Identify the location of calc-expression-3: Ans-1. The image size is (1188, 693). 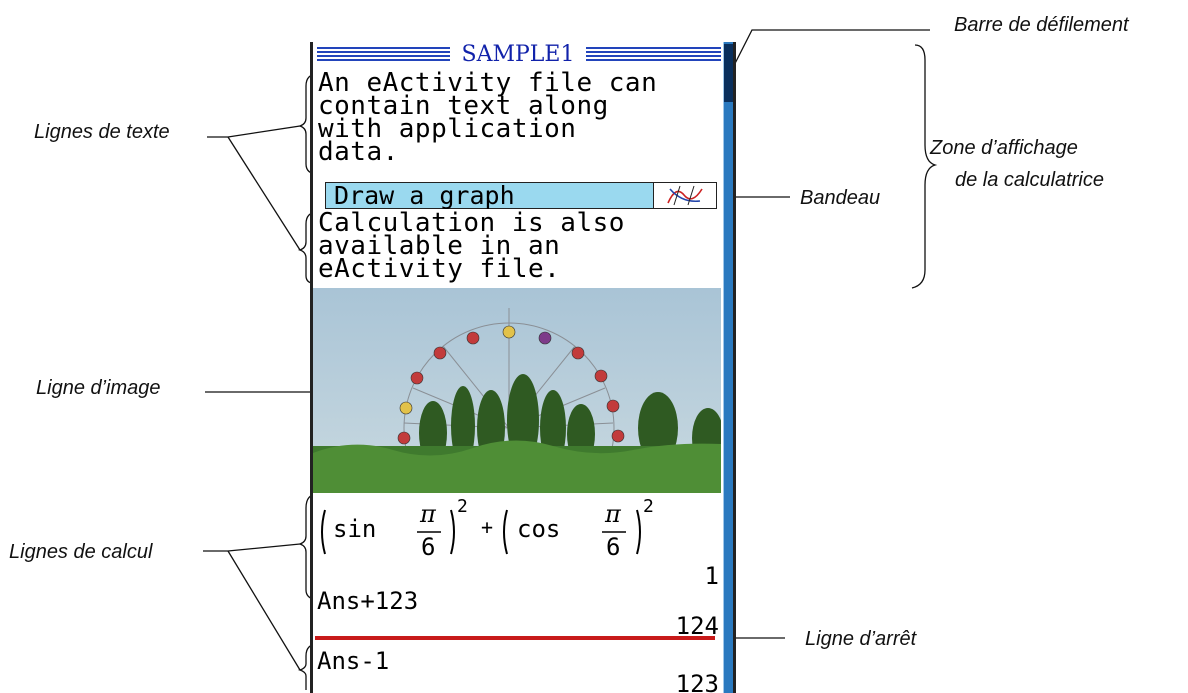
(353, 661).